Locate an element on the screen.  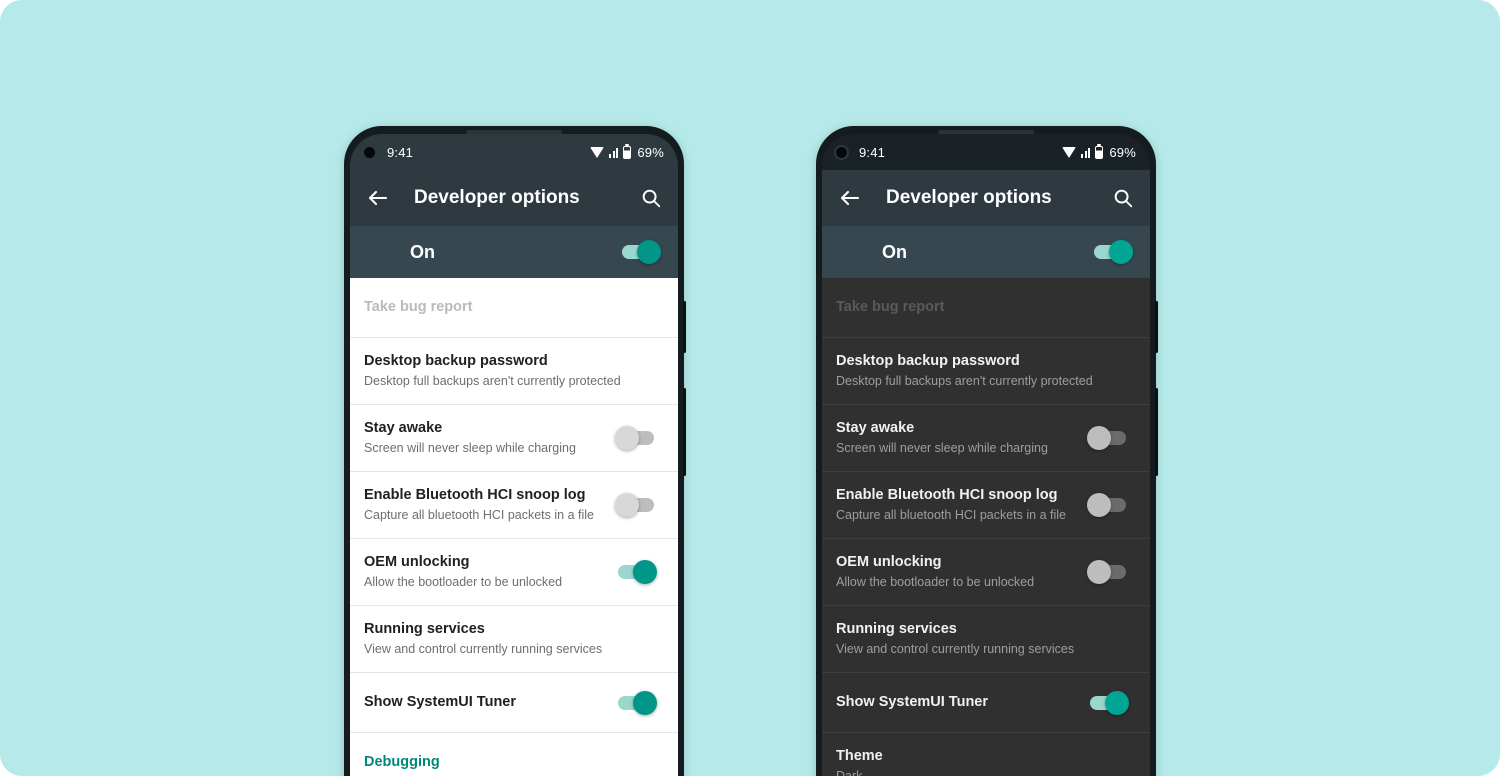
wifi-icon is located at coordinates (597, 152).